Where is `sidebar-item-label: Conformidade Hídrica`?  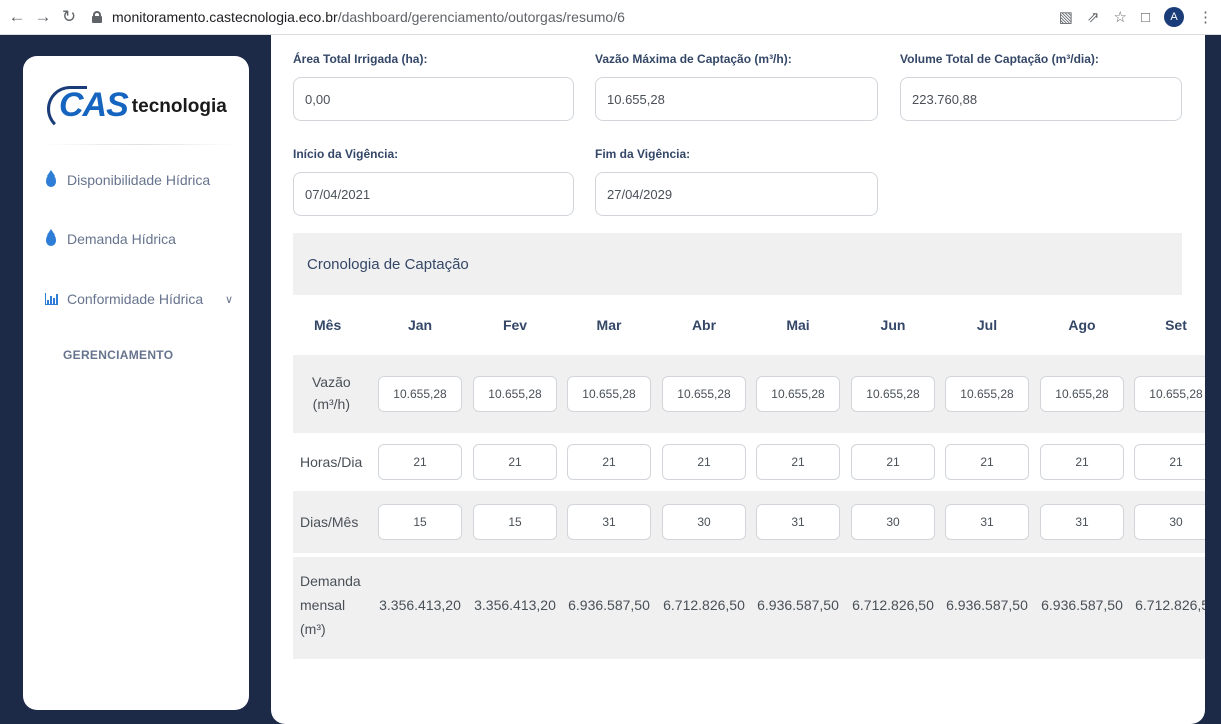 sidebar-item-label: Conformidade Hídrica is located at coordinates (135, 299).